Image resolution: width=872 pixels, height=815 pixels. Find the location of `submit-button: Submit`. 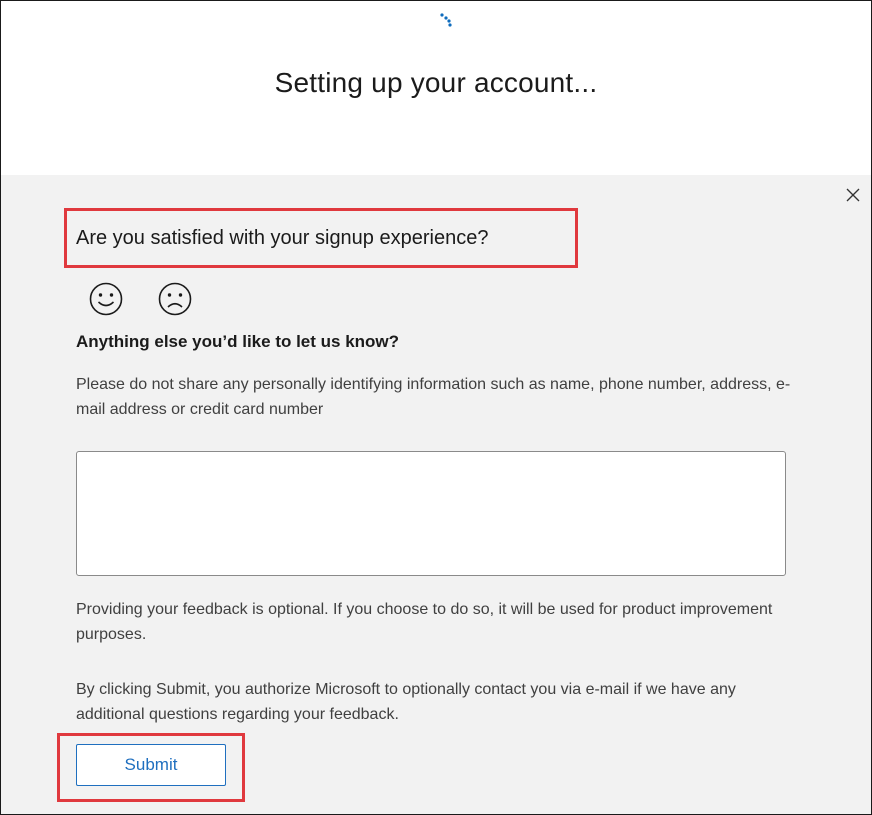

submit-button: Submit is located at coordinates (151, 765).